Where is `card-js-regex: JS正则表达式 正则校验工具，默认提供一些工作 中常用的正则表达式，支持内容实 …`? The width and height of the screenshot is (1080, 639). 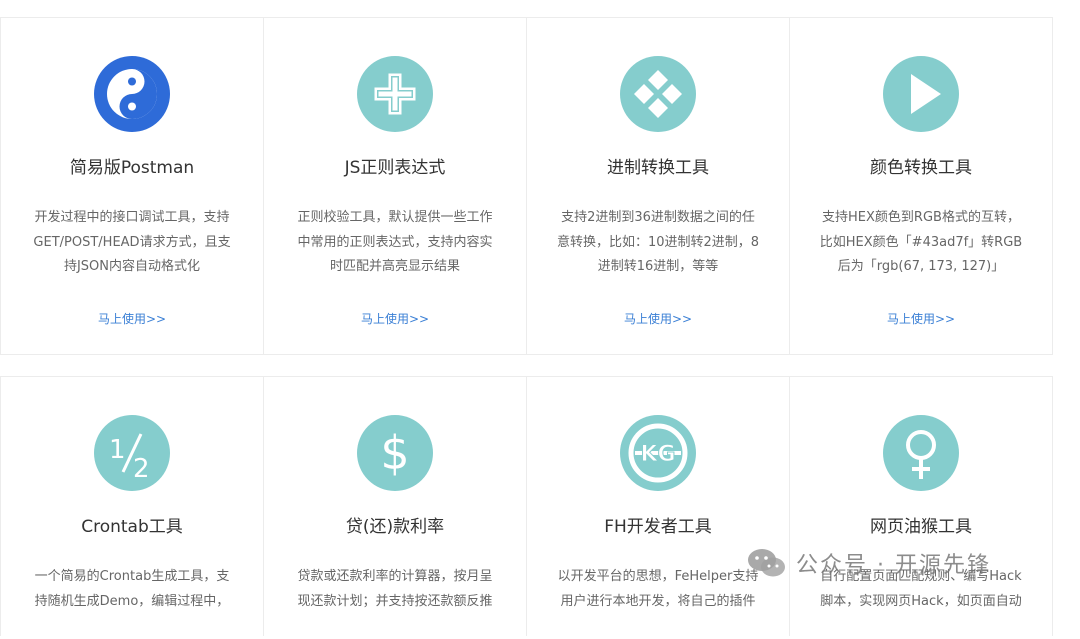 card-js-regex: JS正则表达式 正则校验工具，默认提供一些工作 中常用的正则表达式，支持内容实 … is located at coordinates (395, 186).